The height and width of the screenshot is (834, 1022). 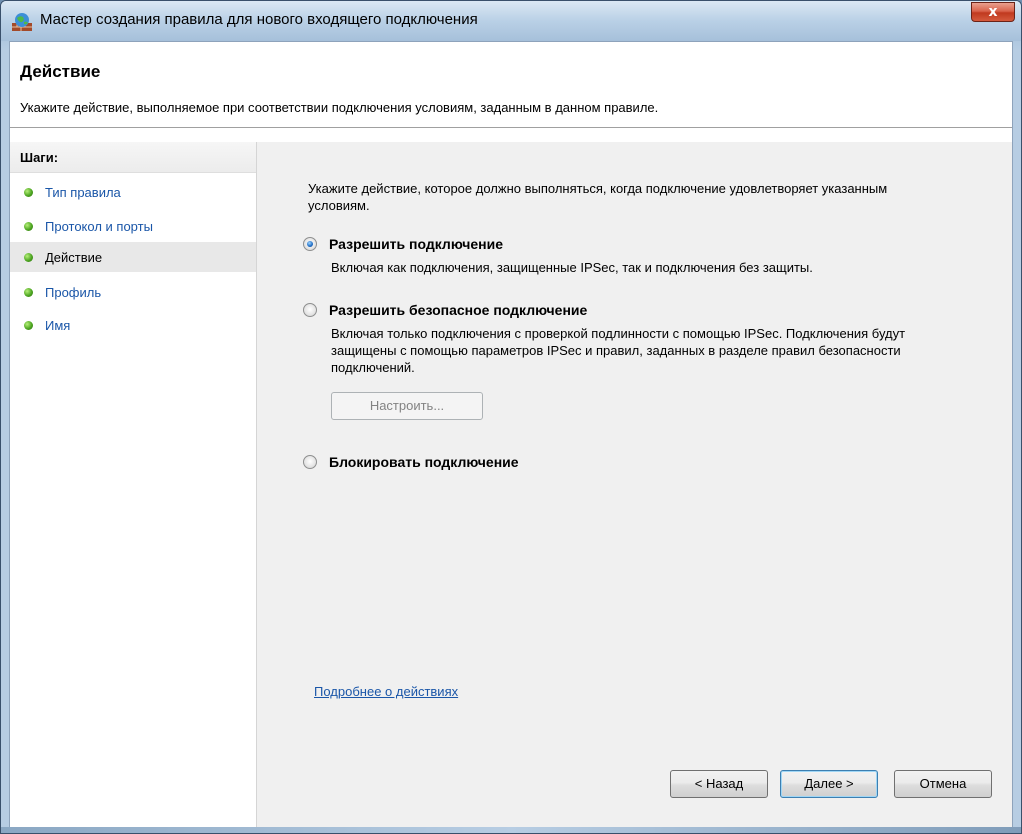 I want to click on next-button: Далее >, so click(x=829, y=784).